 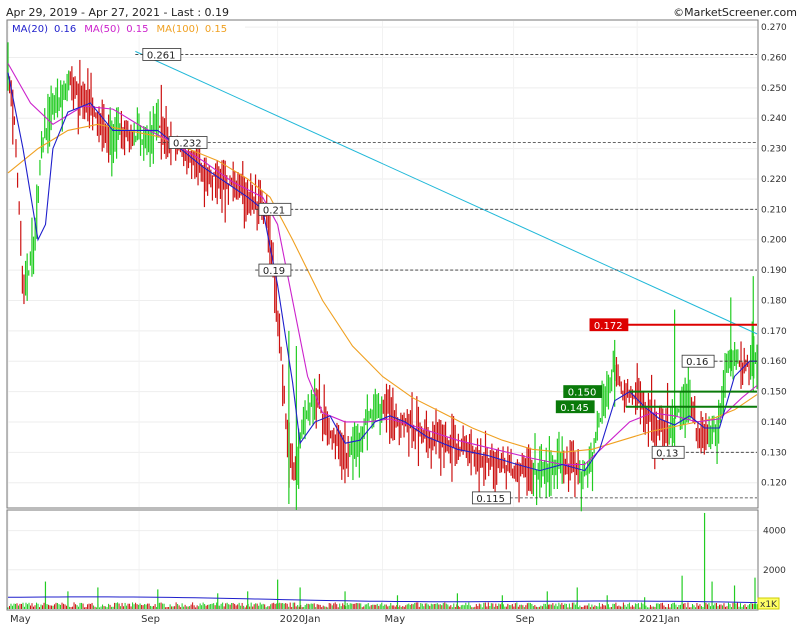 I want to click on y-tick-label: 0.210, so click(x=774, y=210).